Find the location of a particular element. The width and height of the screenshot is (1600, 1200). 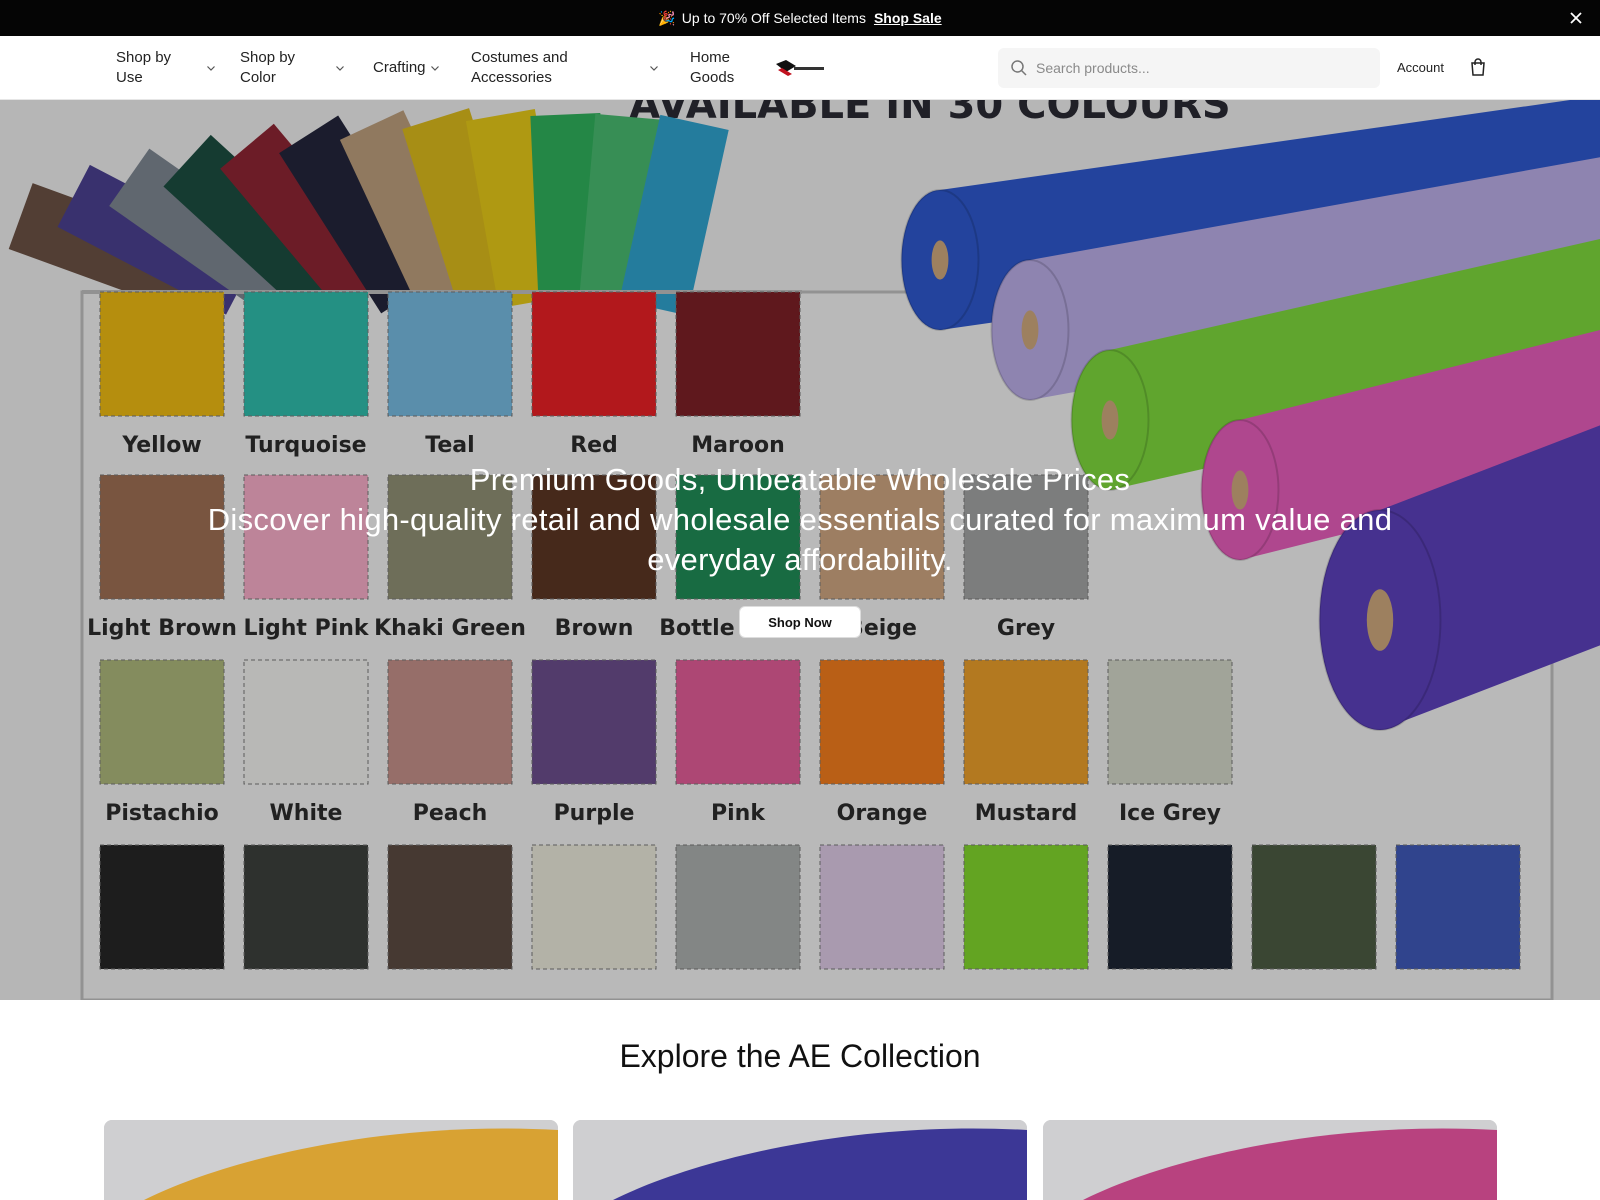

nav-label: Use is located at coordinates (129, 77).